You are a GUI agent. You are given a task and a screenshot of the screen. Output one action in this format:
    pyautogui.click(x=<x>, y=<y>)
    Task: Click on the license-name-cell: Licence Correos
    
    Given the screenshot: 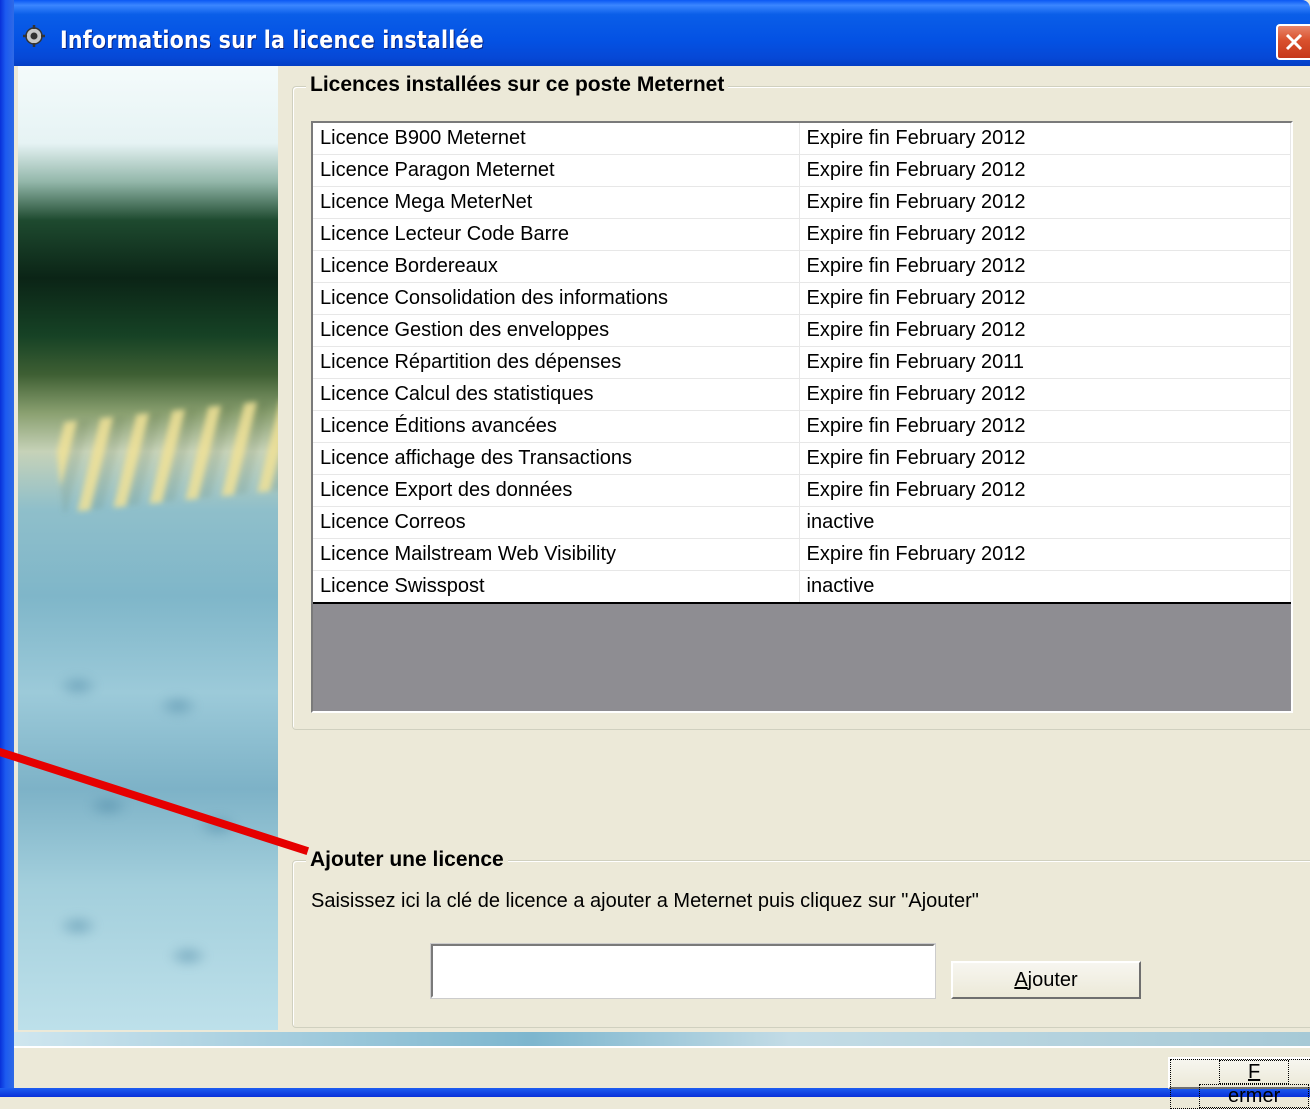 What is the action you would take?
    pyautogui.click(x=556, y=522)
    